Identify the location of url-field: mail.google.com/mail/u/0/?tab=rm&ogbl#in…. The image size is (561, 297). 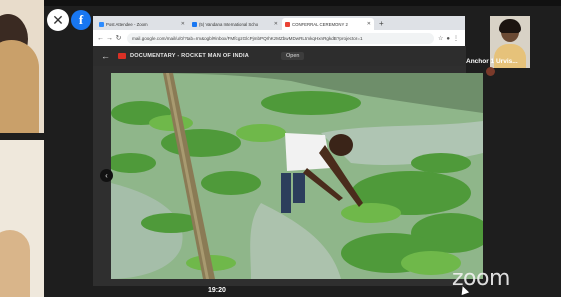
(280, 38).